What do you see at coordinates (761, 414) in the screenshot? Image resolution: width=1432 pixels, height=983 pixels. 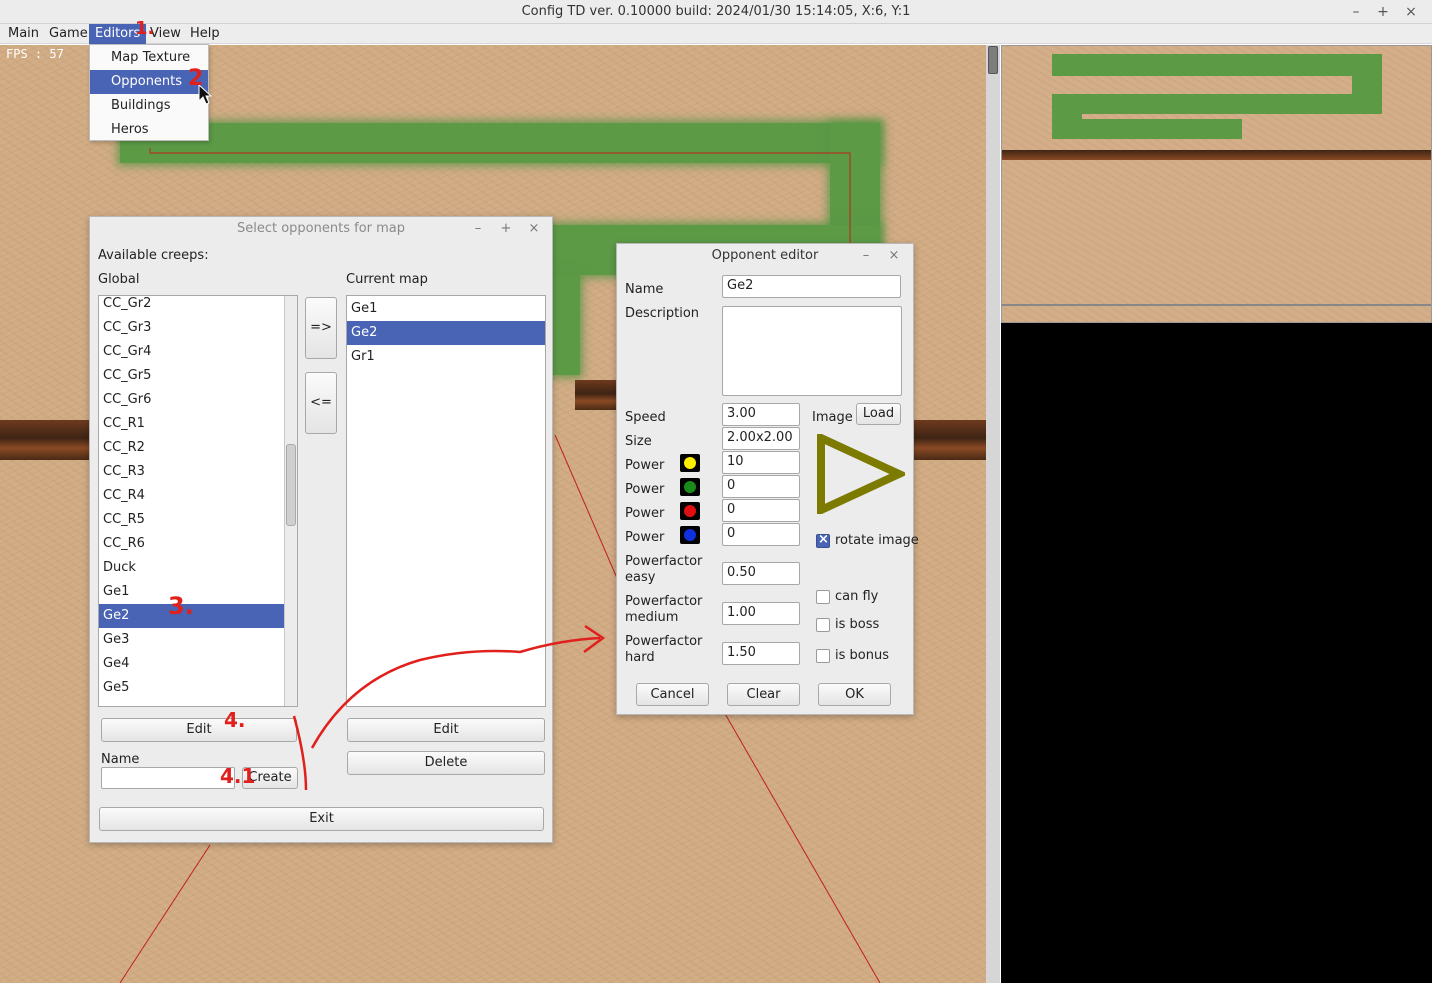 I see `speed-input: 3.00` at bounding box center [761, 414].